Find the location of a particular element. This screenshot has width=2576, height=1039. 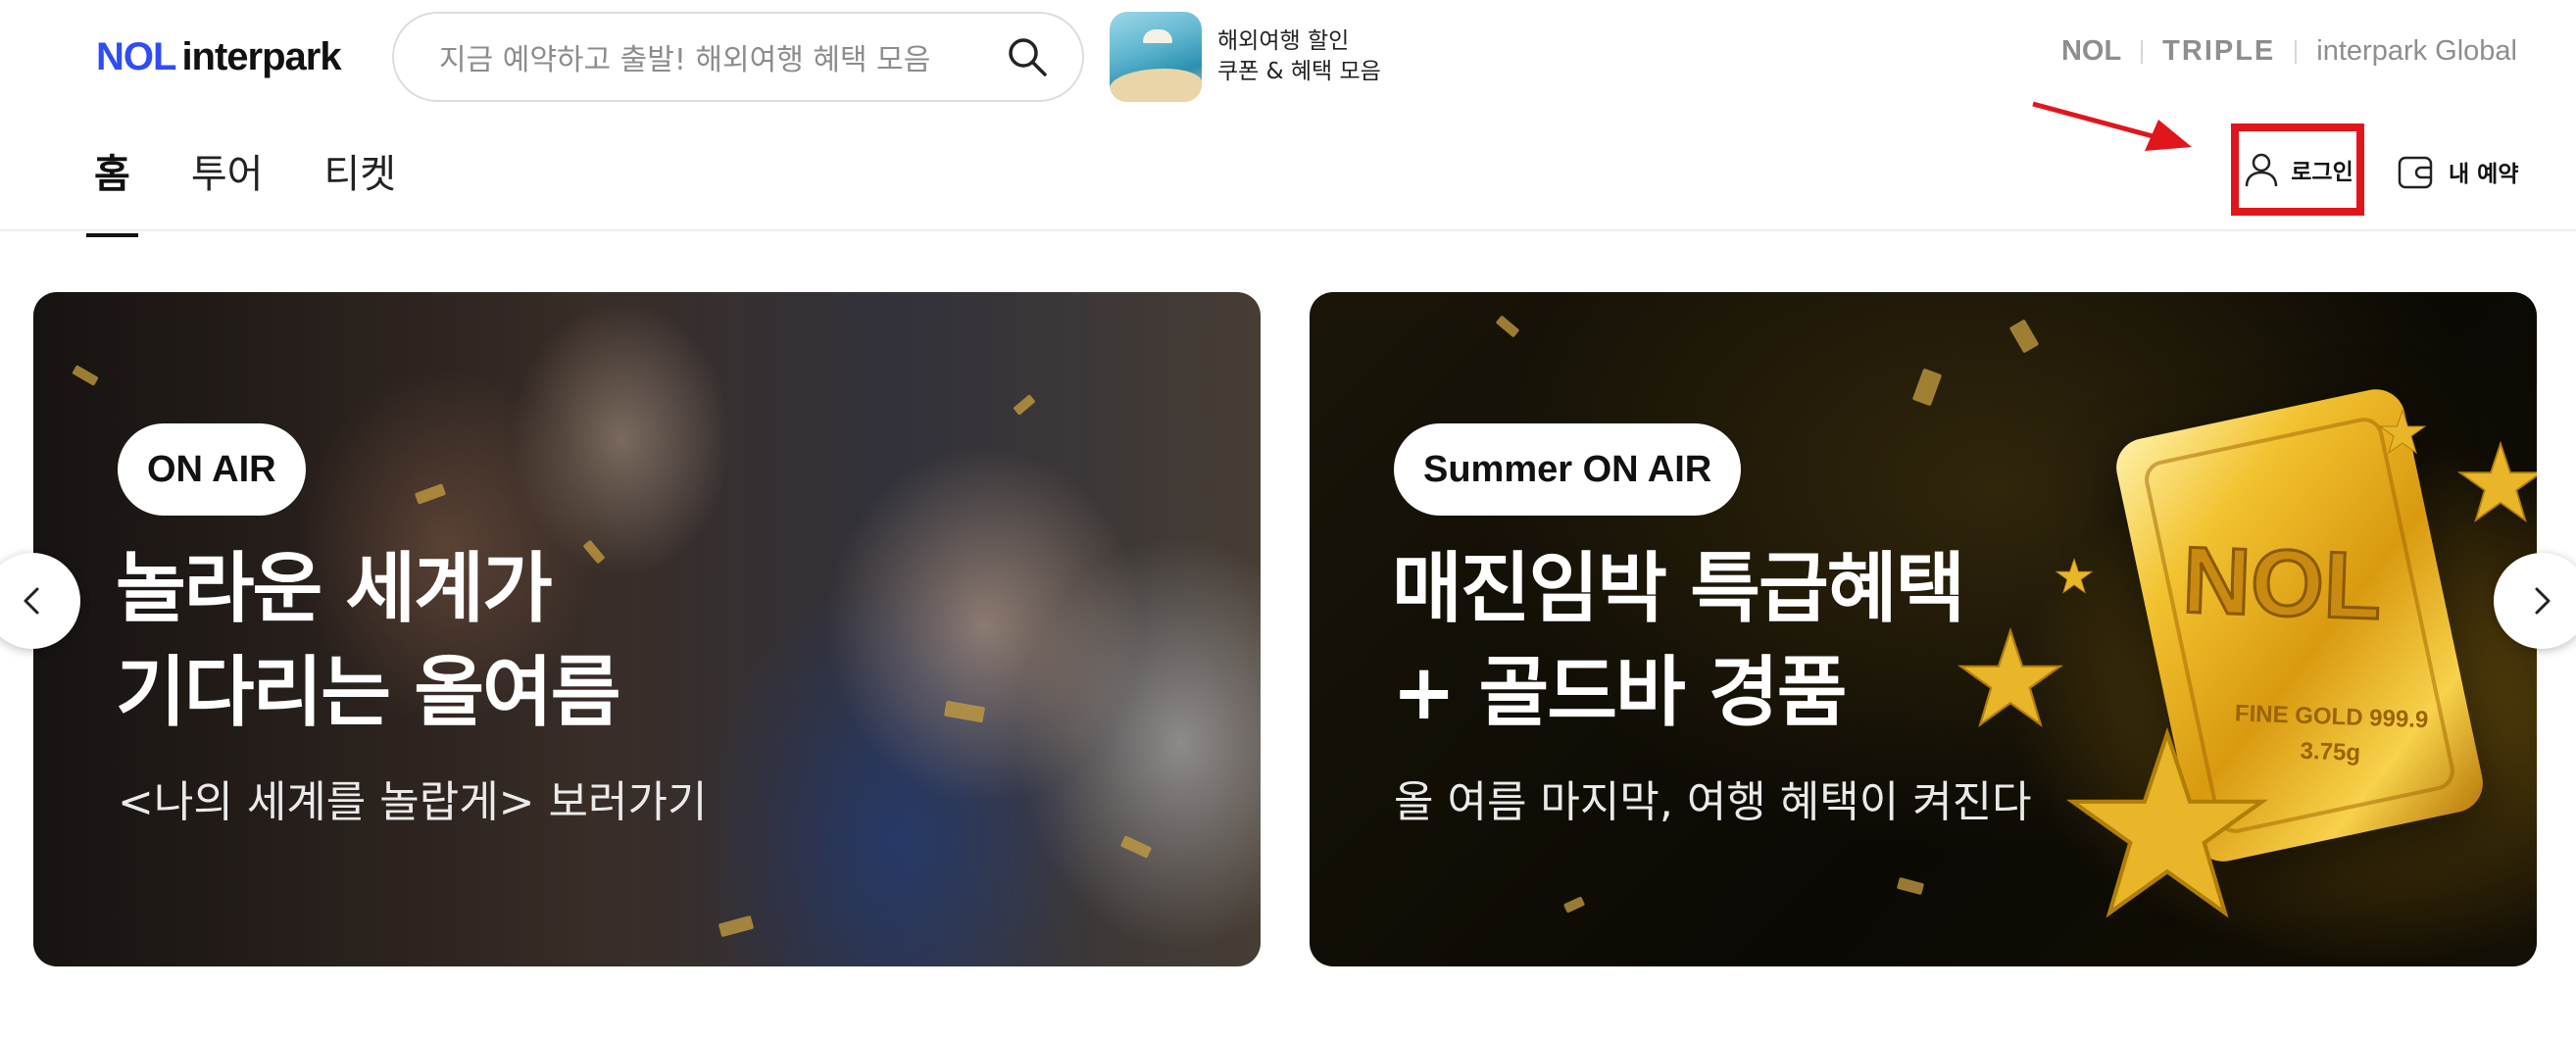

chevron-left-icon is located at coordinates (31, 601).